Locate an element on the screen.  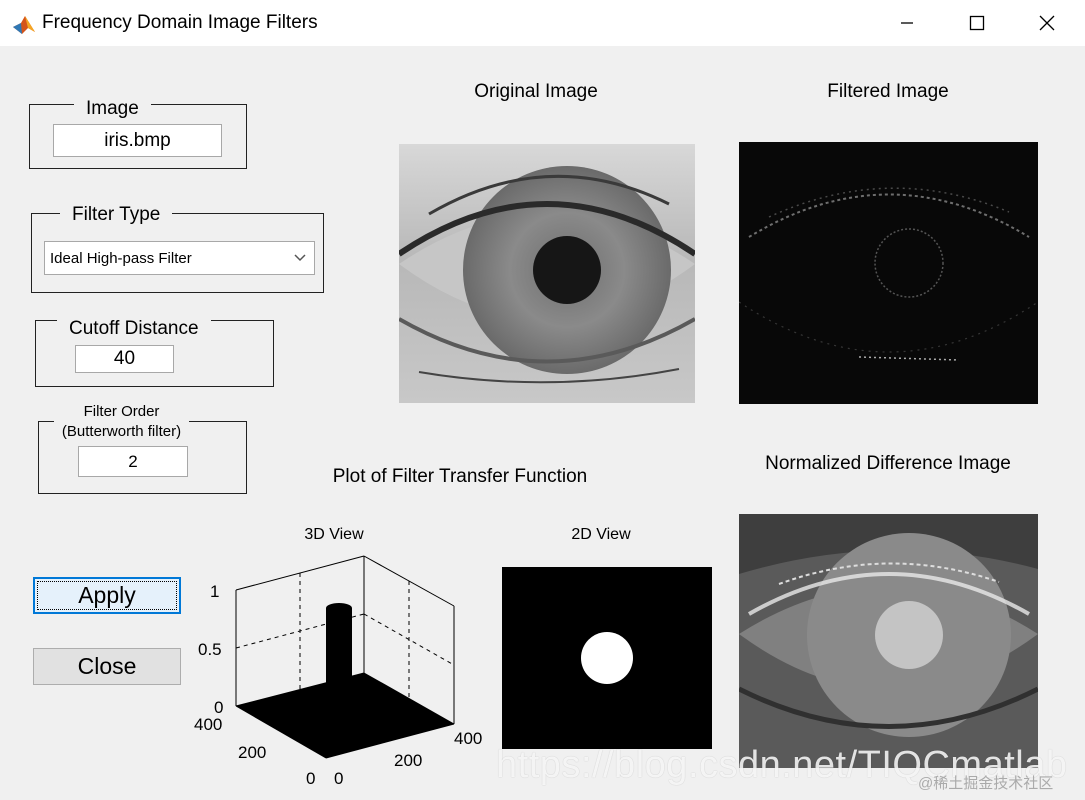
maximize-icon is located at coordinates (977, 23).